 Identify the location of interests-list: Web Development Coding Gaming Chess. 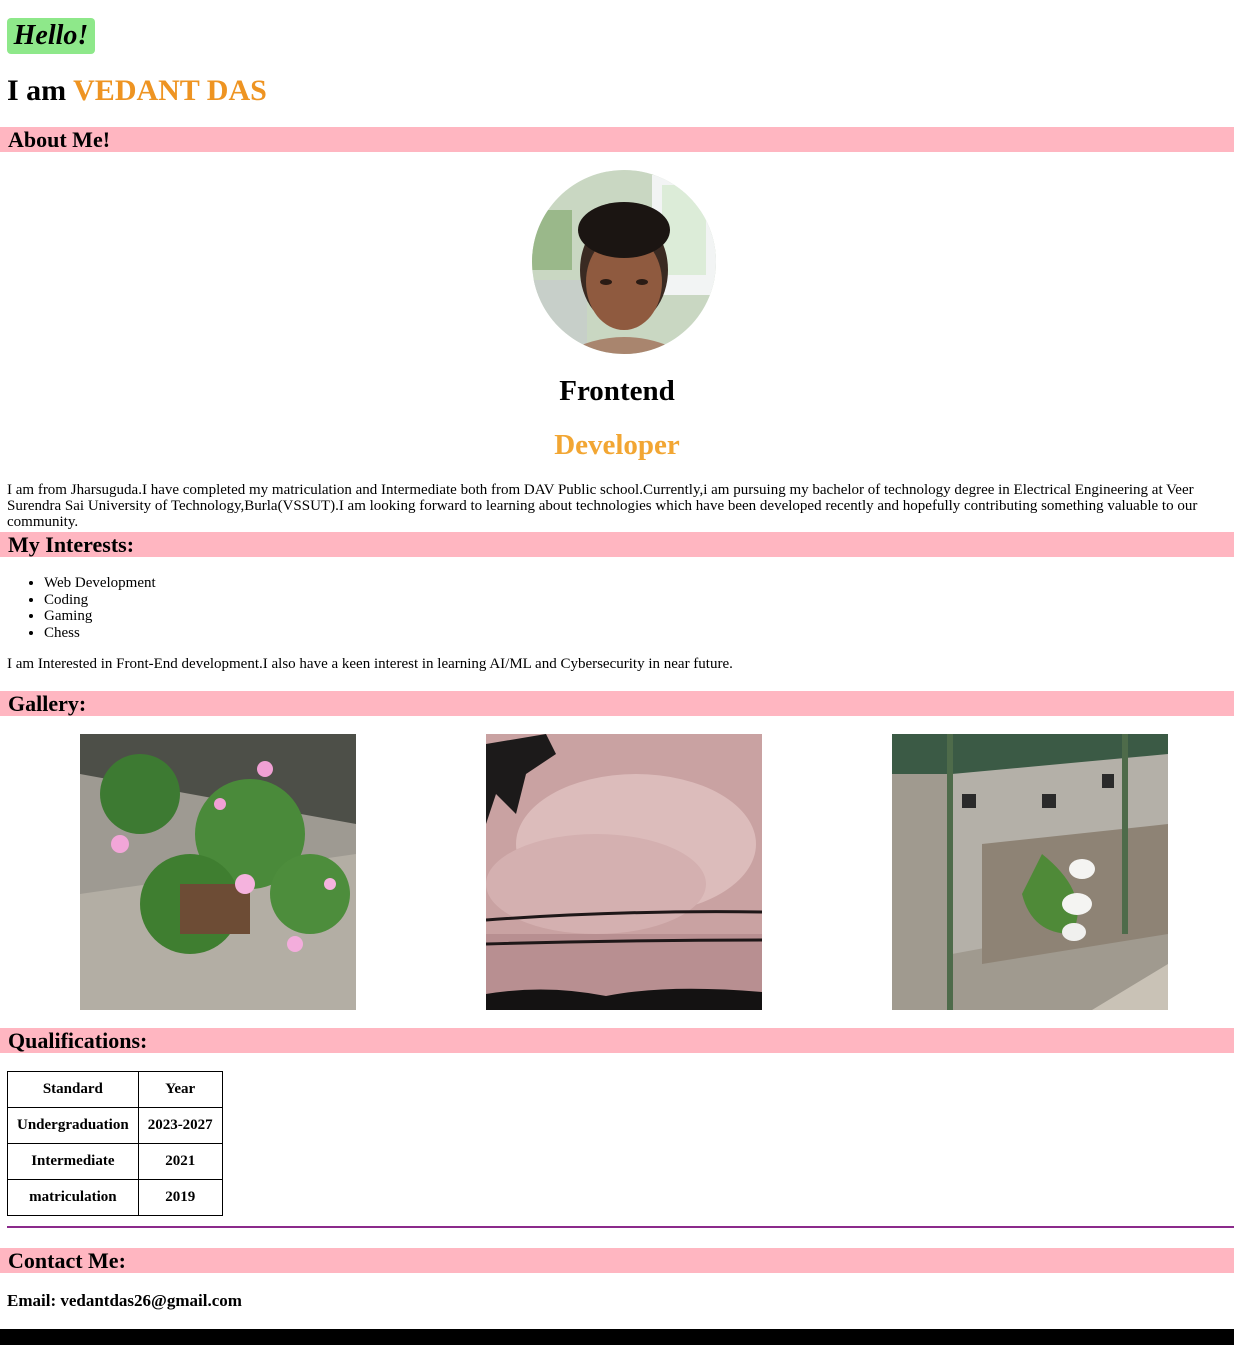
(81, 608).